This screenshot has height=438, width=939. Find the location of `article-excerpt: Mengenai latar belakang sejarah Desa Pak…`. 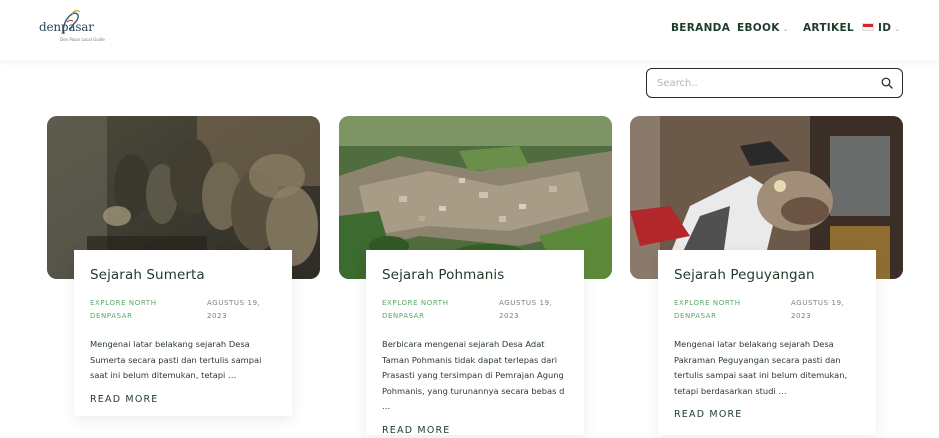

article-excerpt: Mengenai latar belakang sejarah Desa Pak… is located at coordinates (761, 367).